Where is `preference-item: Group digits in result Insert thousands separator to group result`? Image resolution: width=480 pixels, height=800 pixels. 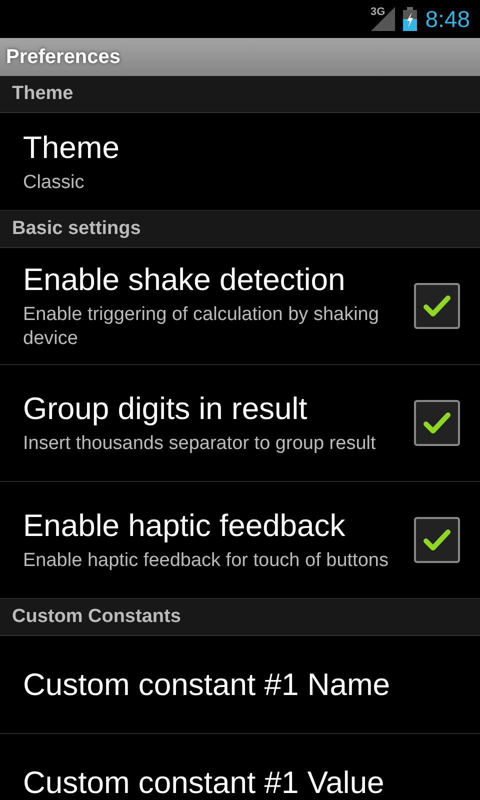
preference-item: Group digits in result Insert thousands separator to group result is located at coordinates (240, 423).